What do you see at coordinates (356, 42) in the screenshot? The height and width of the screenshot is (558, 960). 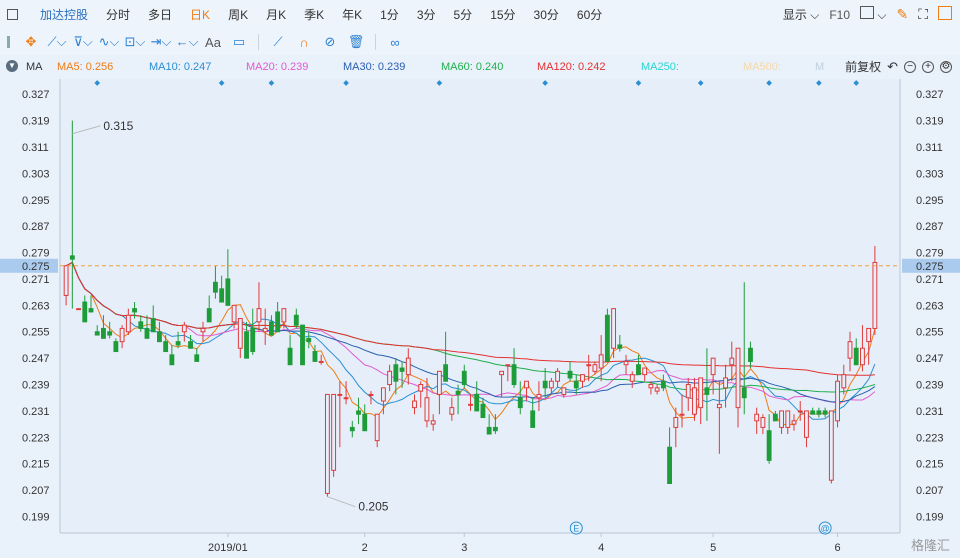 I see `trash-icon: 🗑` at bounding box center [356, 42].